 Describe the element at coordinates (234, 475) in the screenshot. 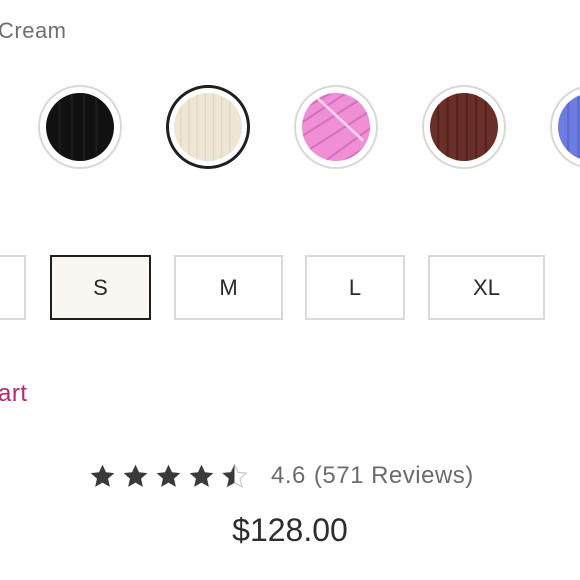

I see `half-star-icon` at that location.